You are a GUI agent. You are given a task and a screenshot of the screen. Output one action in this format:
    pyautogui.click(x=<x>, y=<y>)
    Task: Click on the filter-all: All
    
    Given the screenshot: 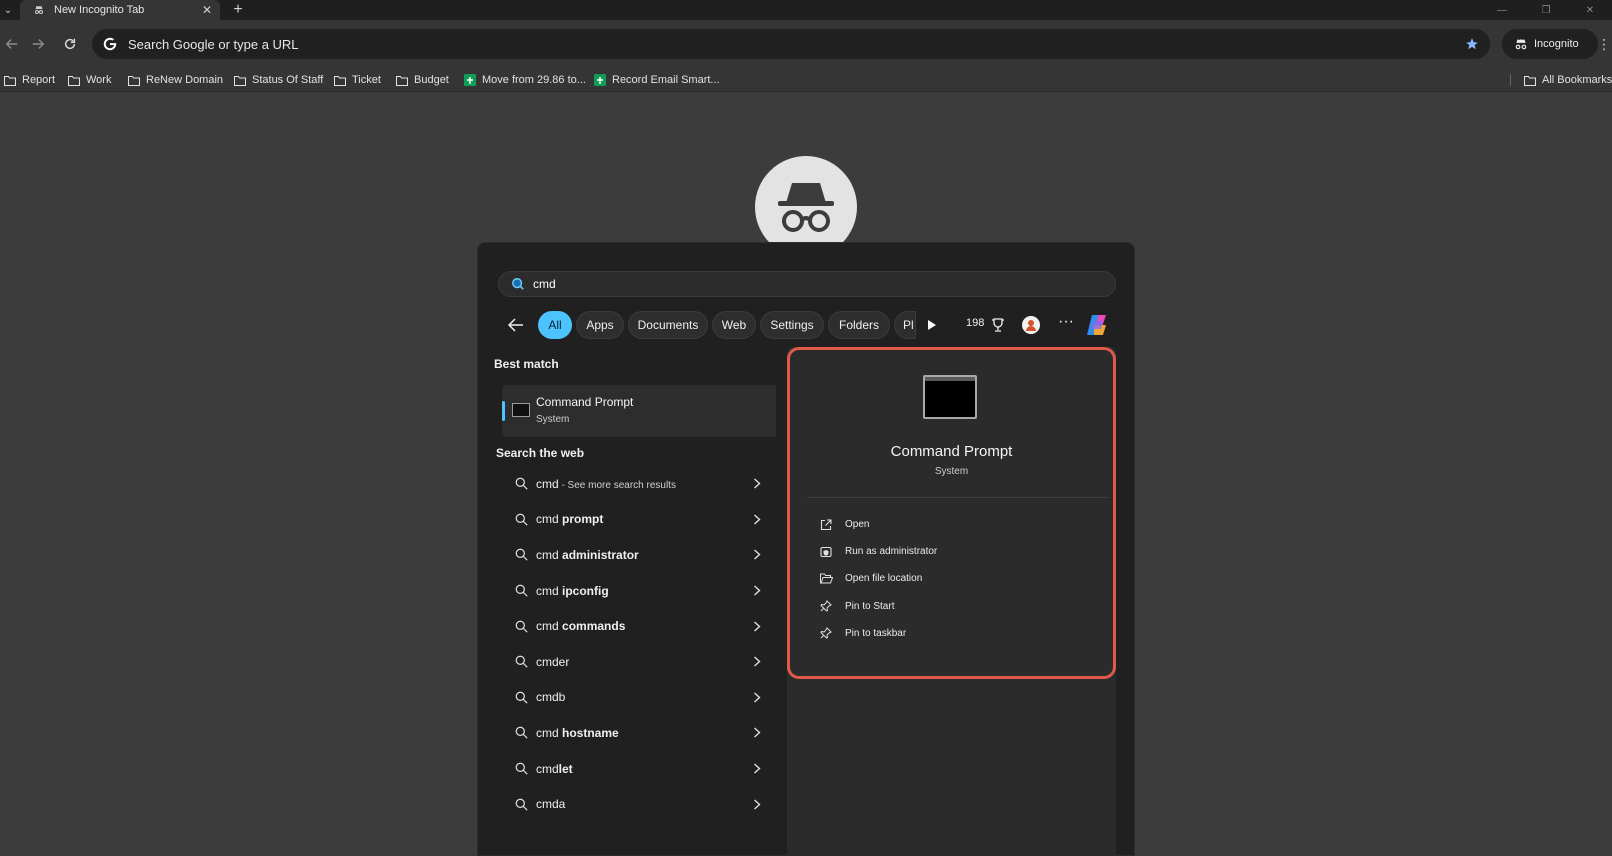 What is the action you would take?
    pyautogui.click(x=555, y=325)
    